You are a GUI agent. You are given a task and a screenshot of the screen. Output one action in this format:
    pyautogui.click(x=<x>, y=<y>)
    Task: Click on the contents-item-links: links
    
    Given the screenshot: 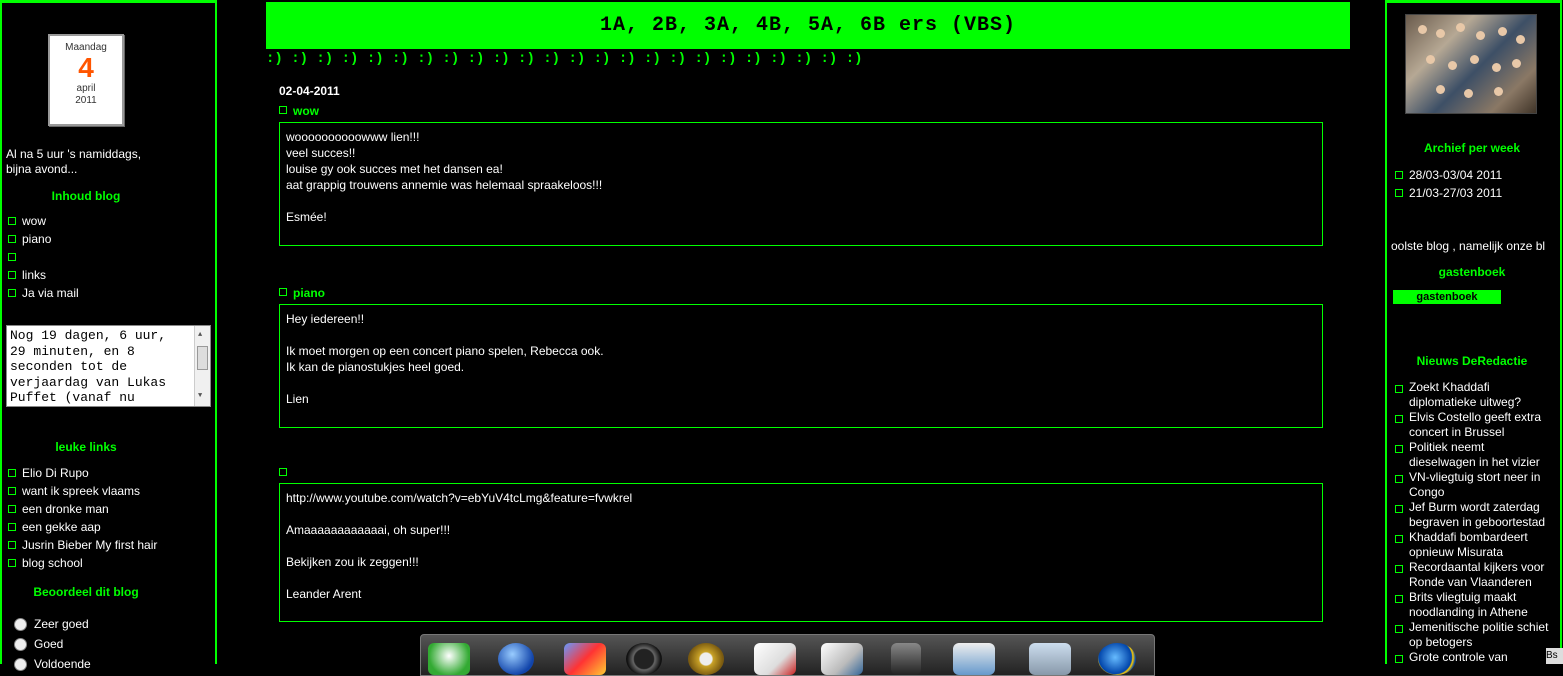 What is the action you would take?
    pyautogui.click(x=43, y=275)
    